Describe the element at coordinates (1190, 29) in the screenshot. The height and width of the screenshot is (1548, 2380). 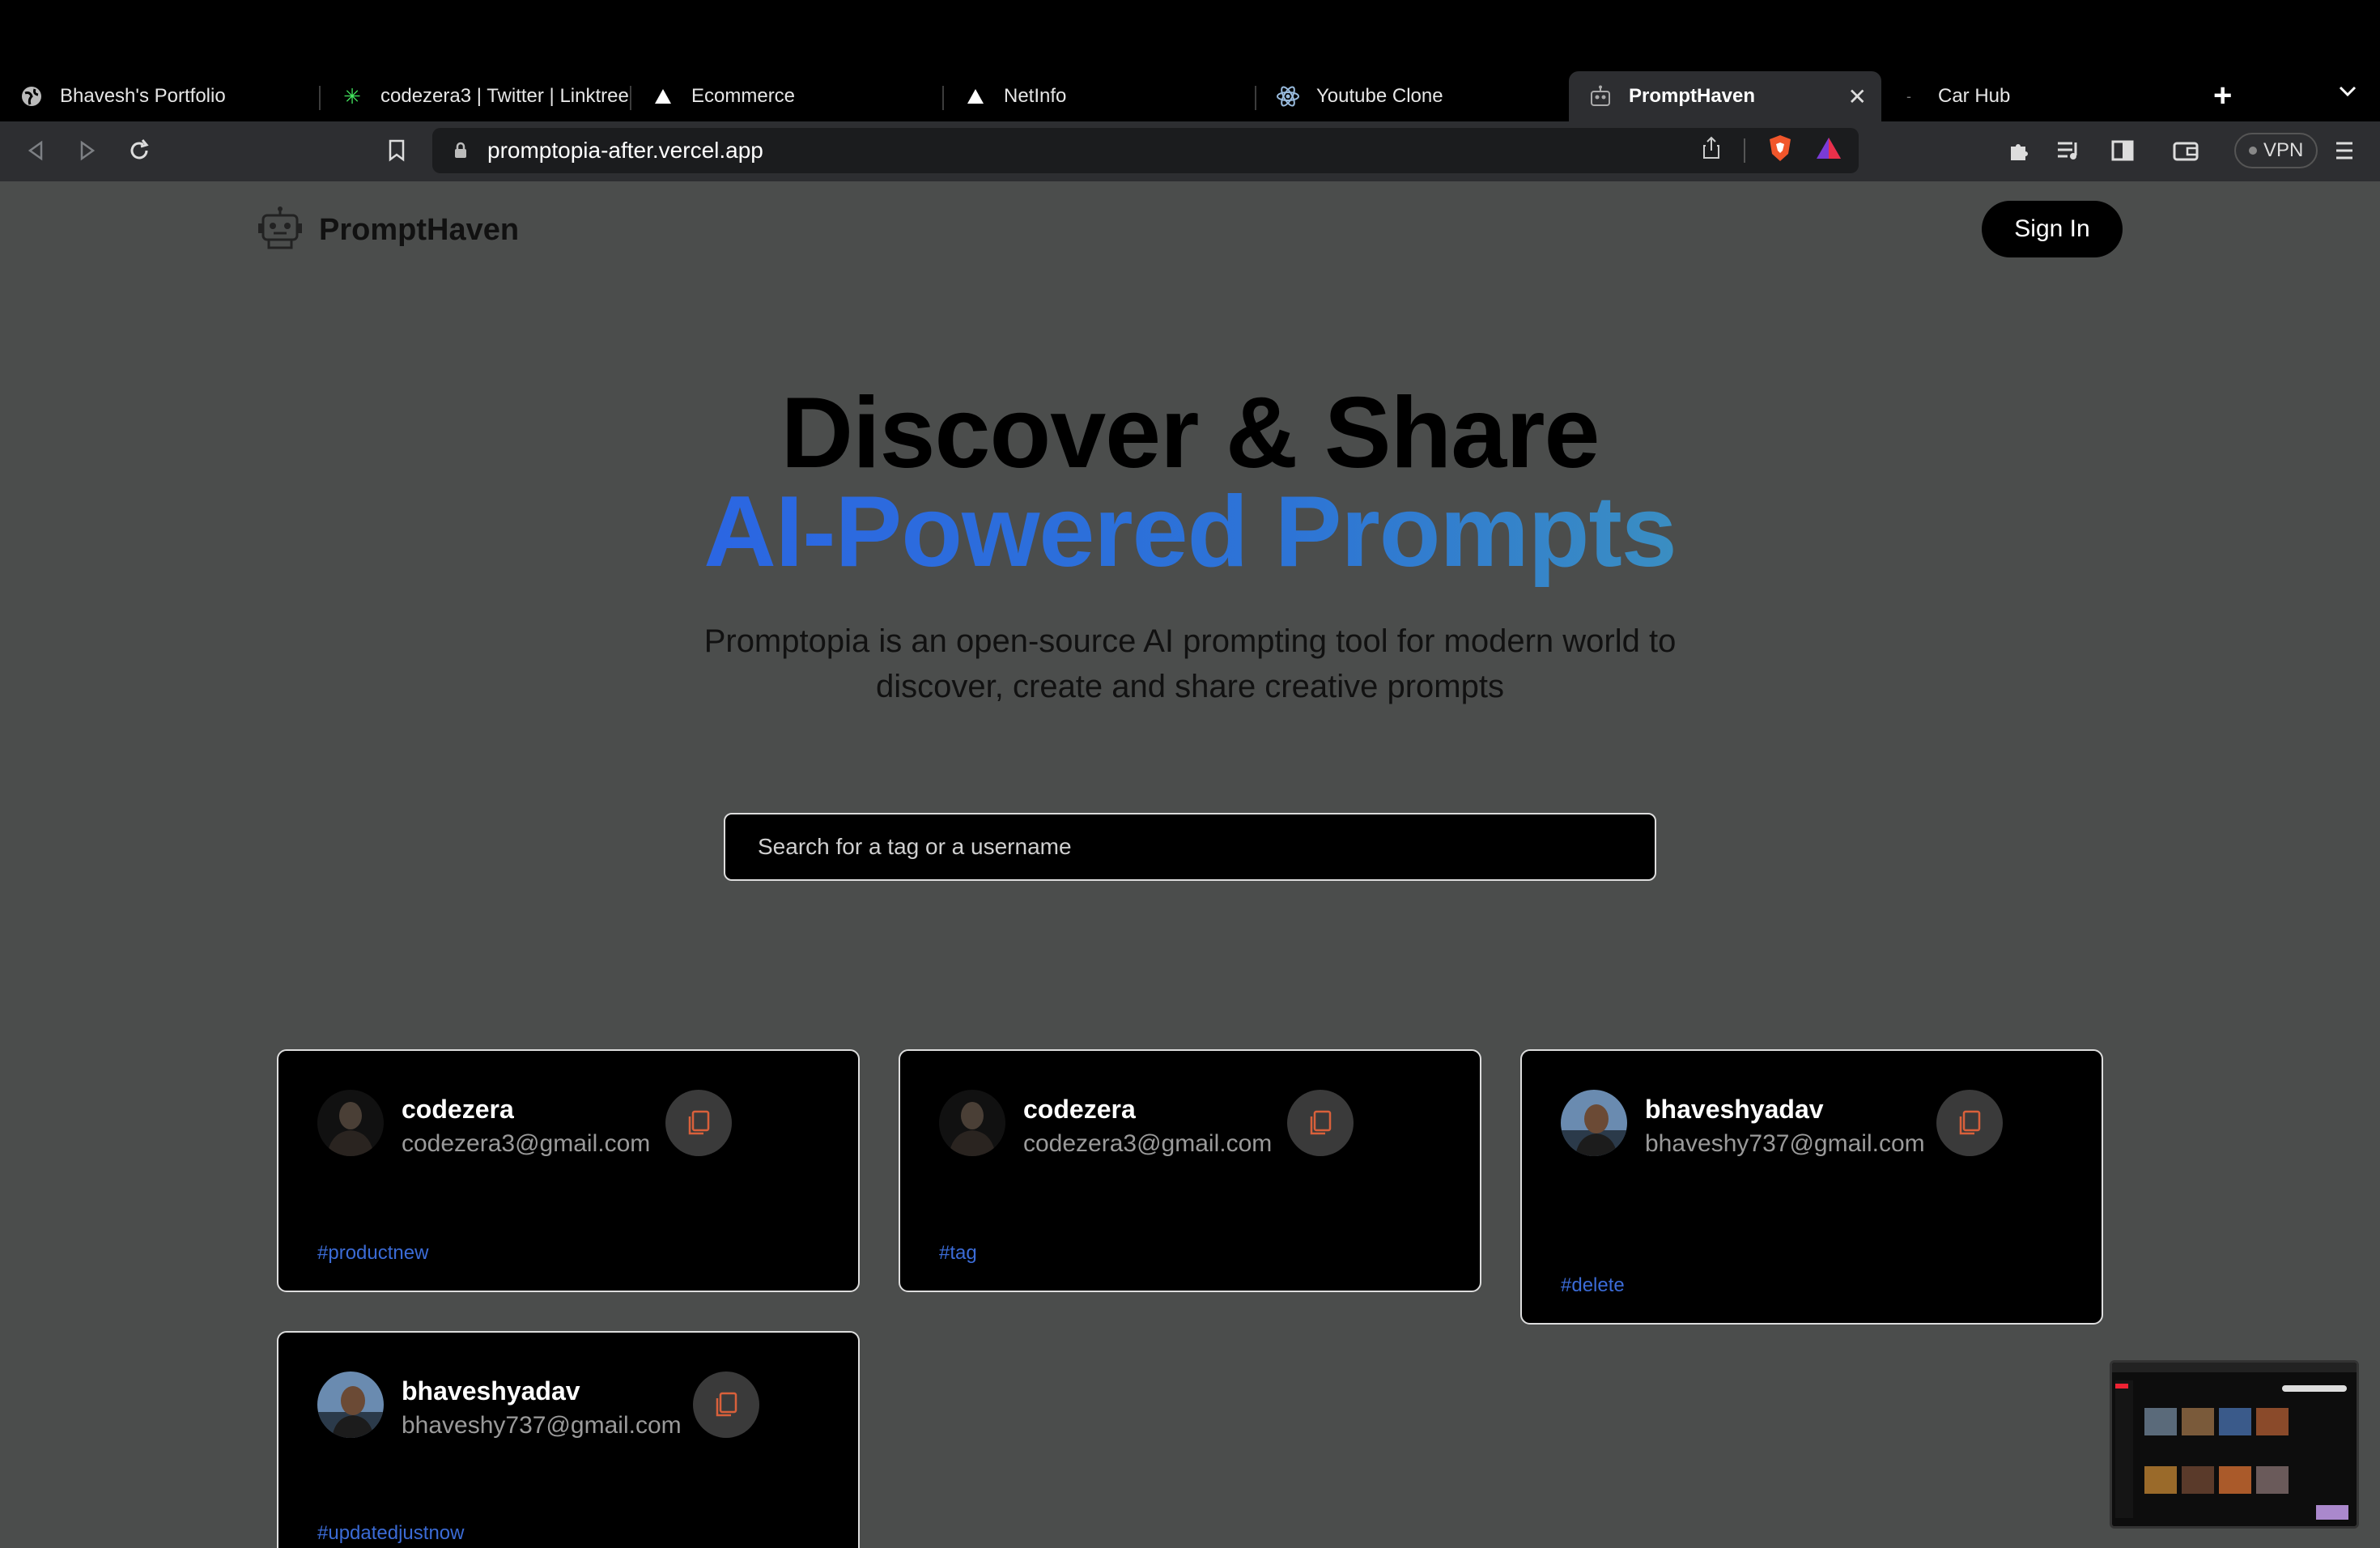
I see `os-menu-bar` at that location.